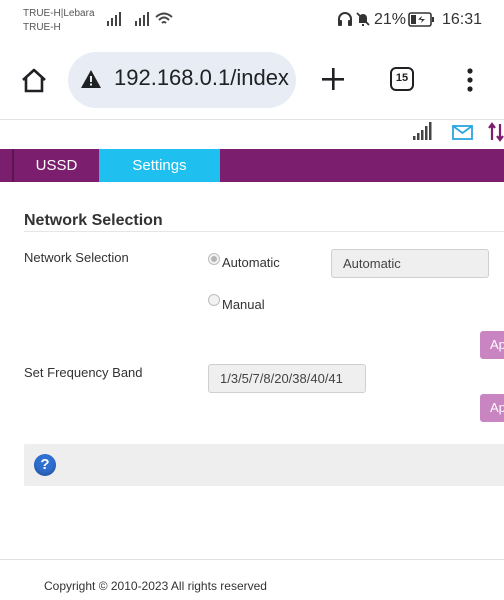 The height and width of the screenshot is (600, 504). I want to click on browser-toolbar: 192.168.0.1/index 15, so click(252, 80).